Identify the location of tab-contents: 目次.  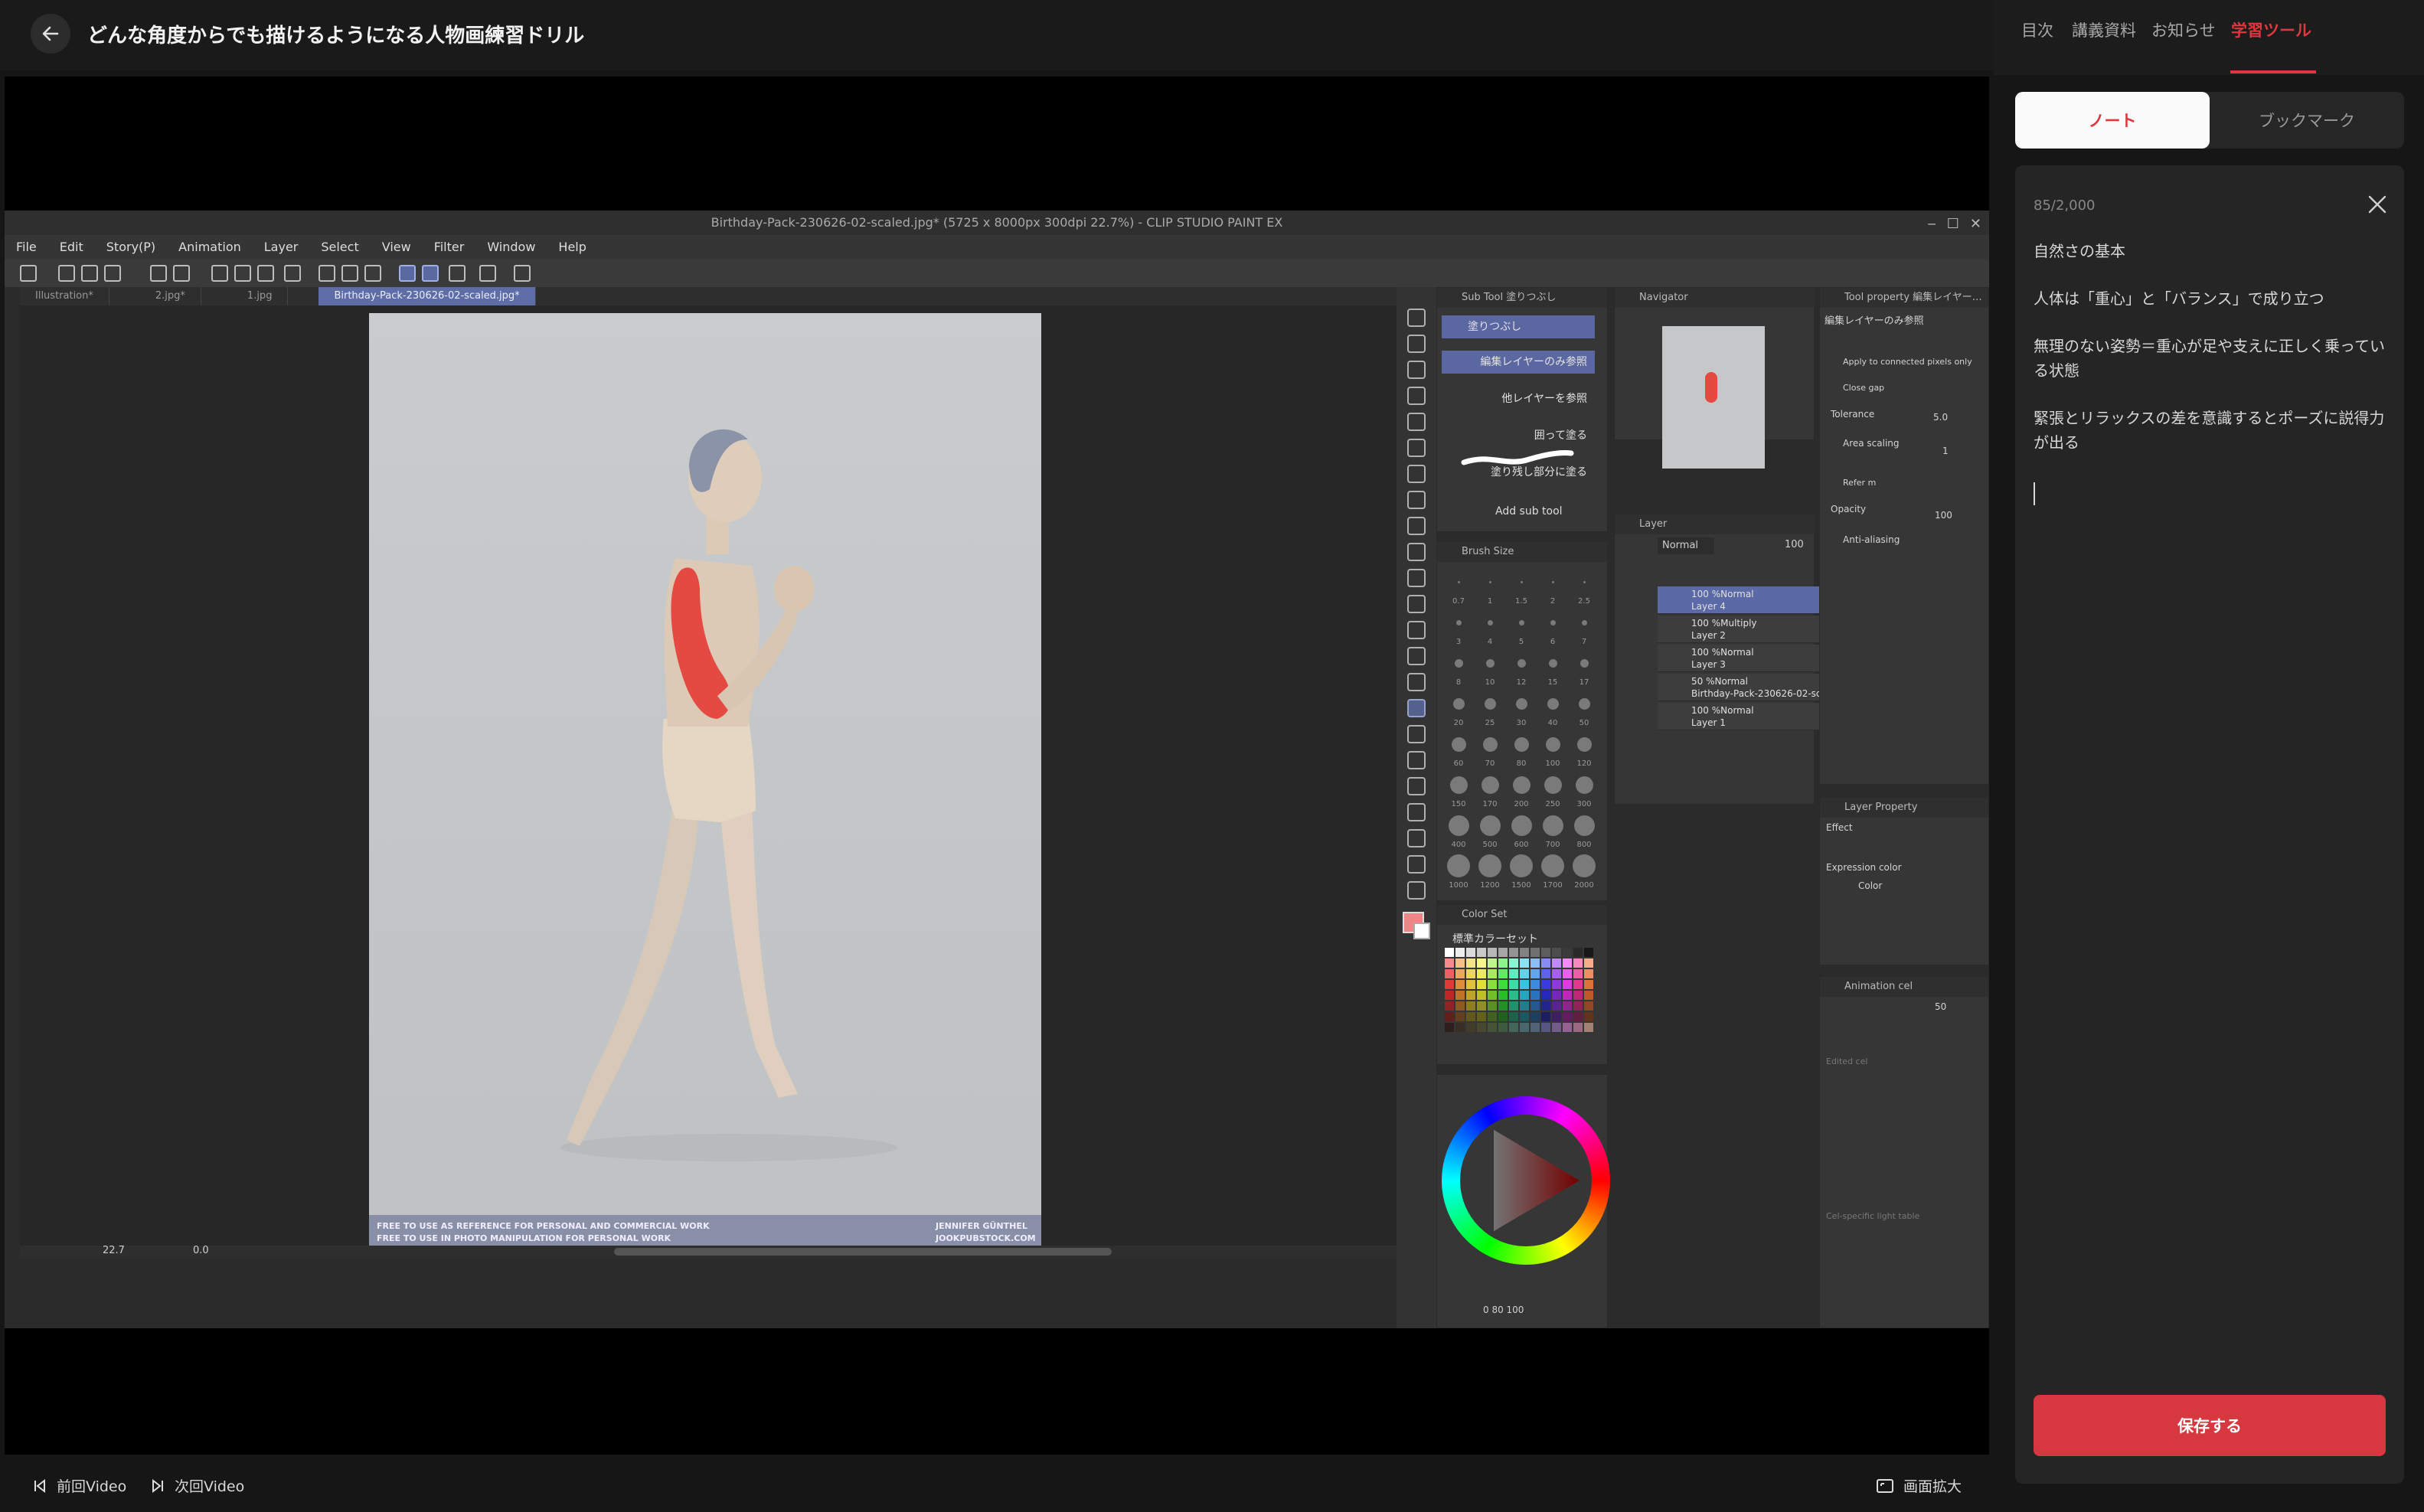
(2037, 29).